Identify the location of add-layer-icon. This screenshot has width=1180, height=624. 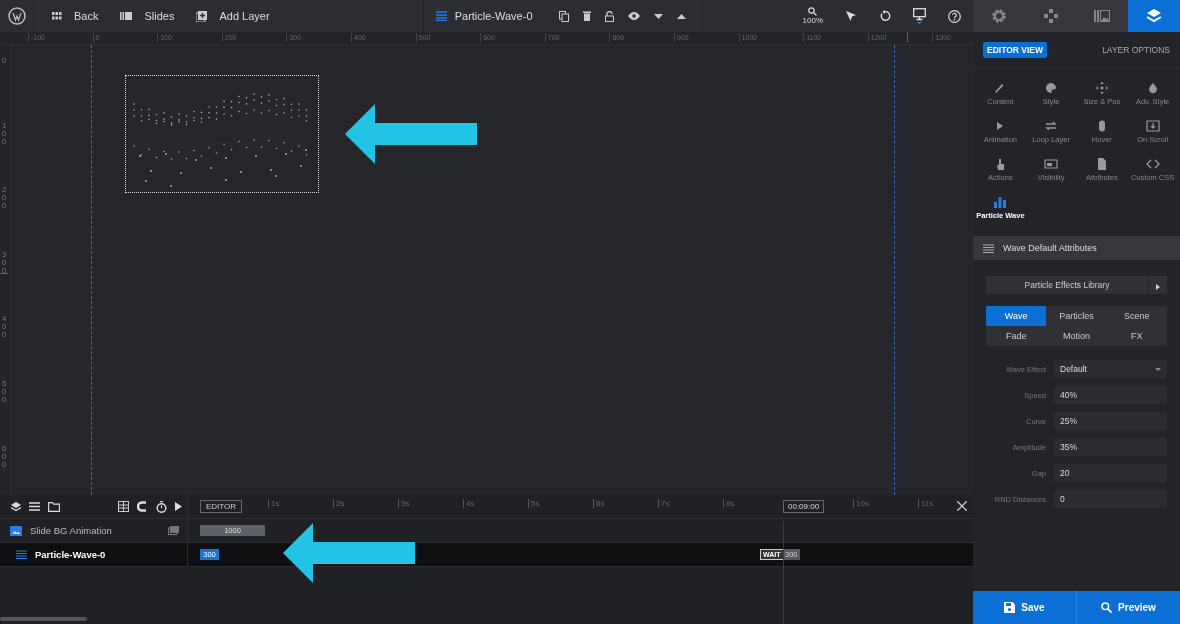
(202, 16).